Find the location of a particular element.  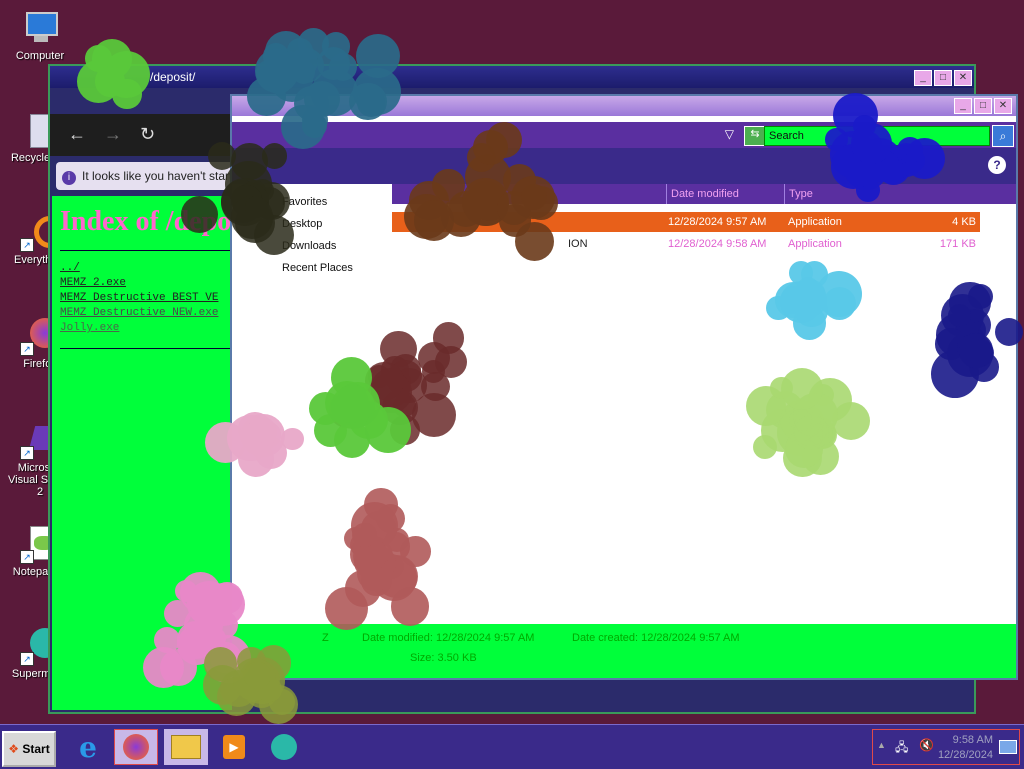

file-date: 12/28/2024 9:57 AM is located at coordinates (717, 222).